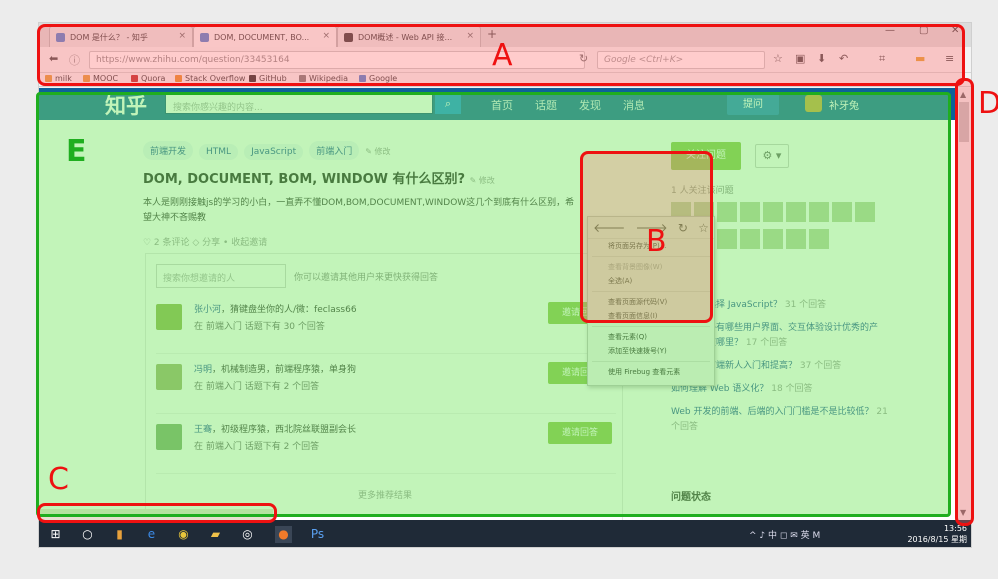 Image resolution: width=998 pixels, height=579 pixels. Describe the element at coordinates (87, 534) in the screenshot. I see `cortana-icon: ○` at that location.